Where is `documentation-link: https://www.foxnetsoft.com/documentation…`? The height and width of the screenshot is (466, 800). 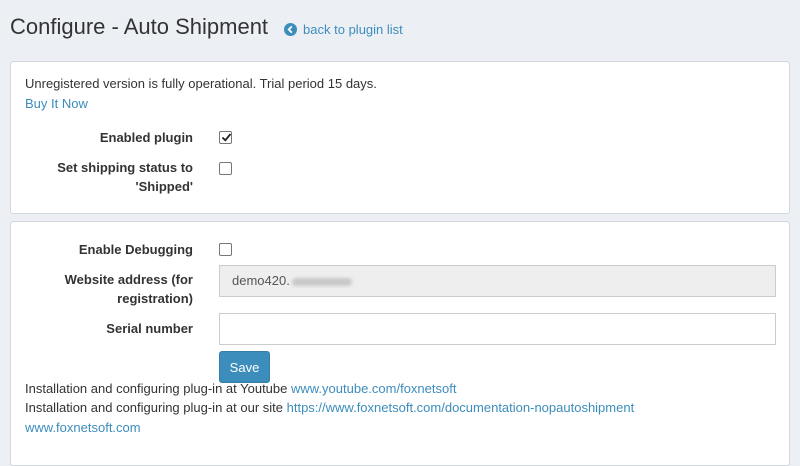
documentation-link: https://www.foxnetsoft.com/documentation… is located at coordinates (461, 407).